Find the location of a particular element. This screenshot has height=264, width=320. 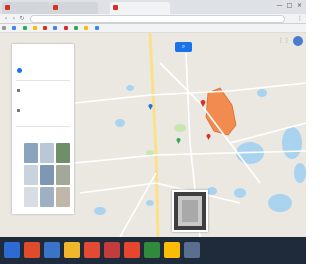

browser-toolbar: ‹ › ↻ ⋮ is located at coordinates (153, 19).